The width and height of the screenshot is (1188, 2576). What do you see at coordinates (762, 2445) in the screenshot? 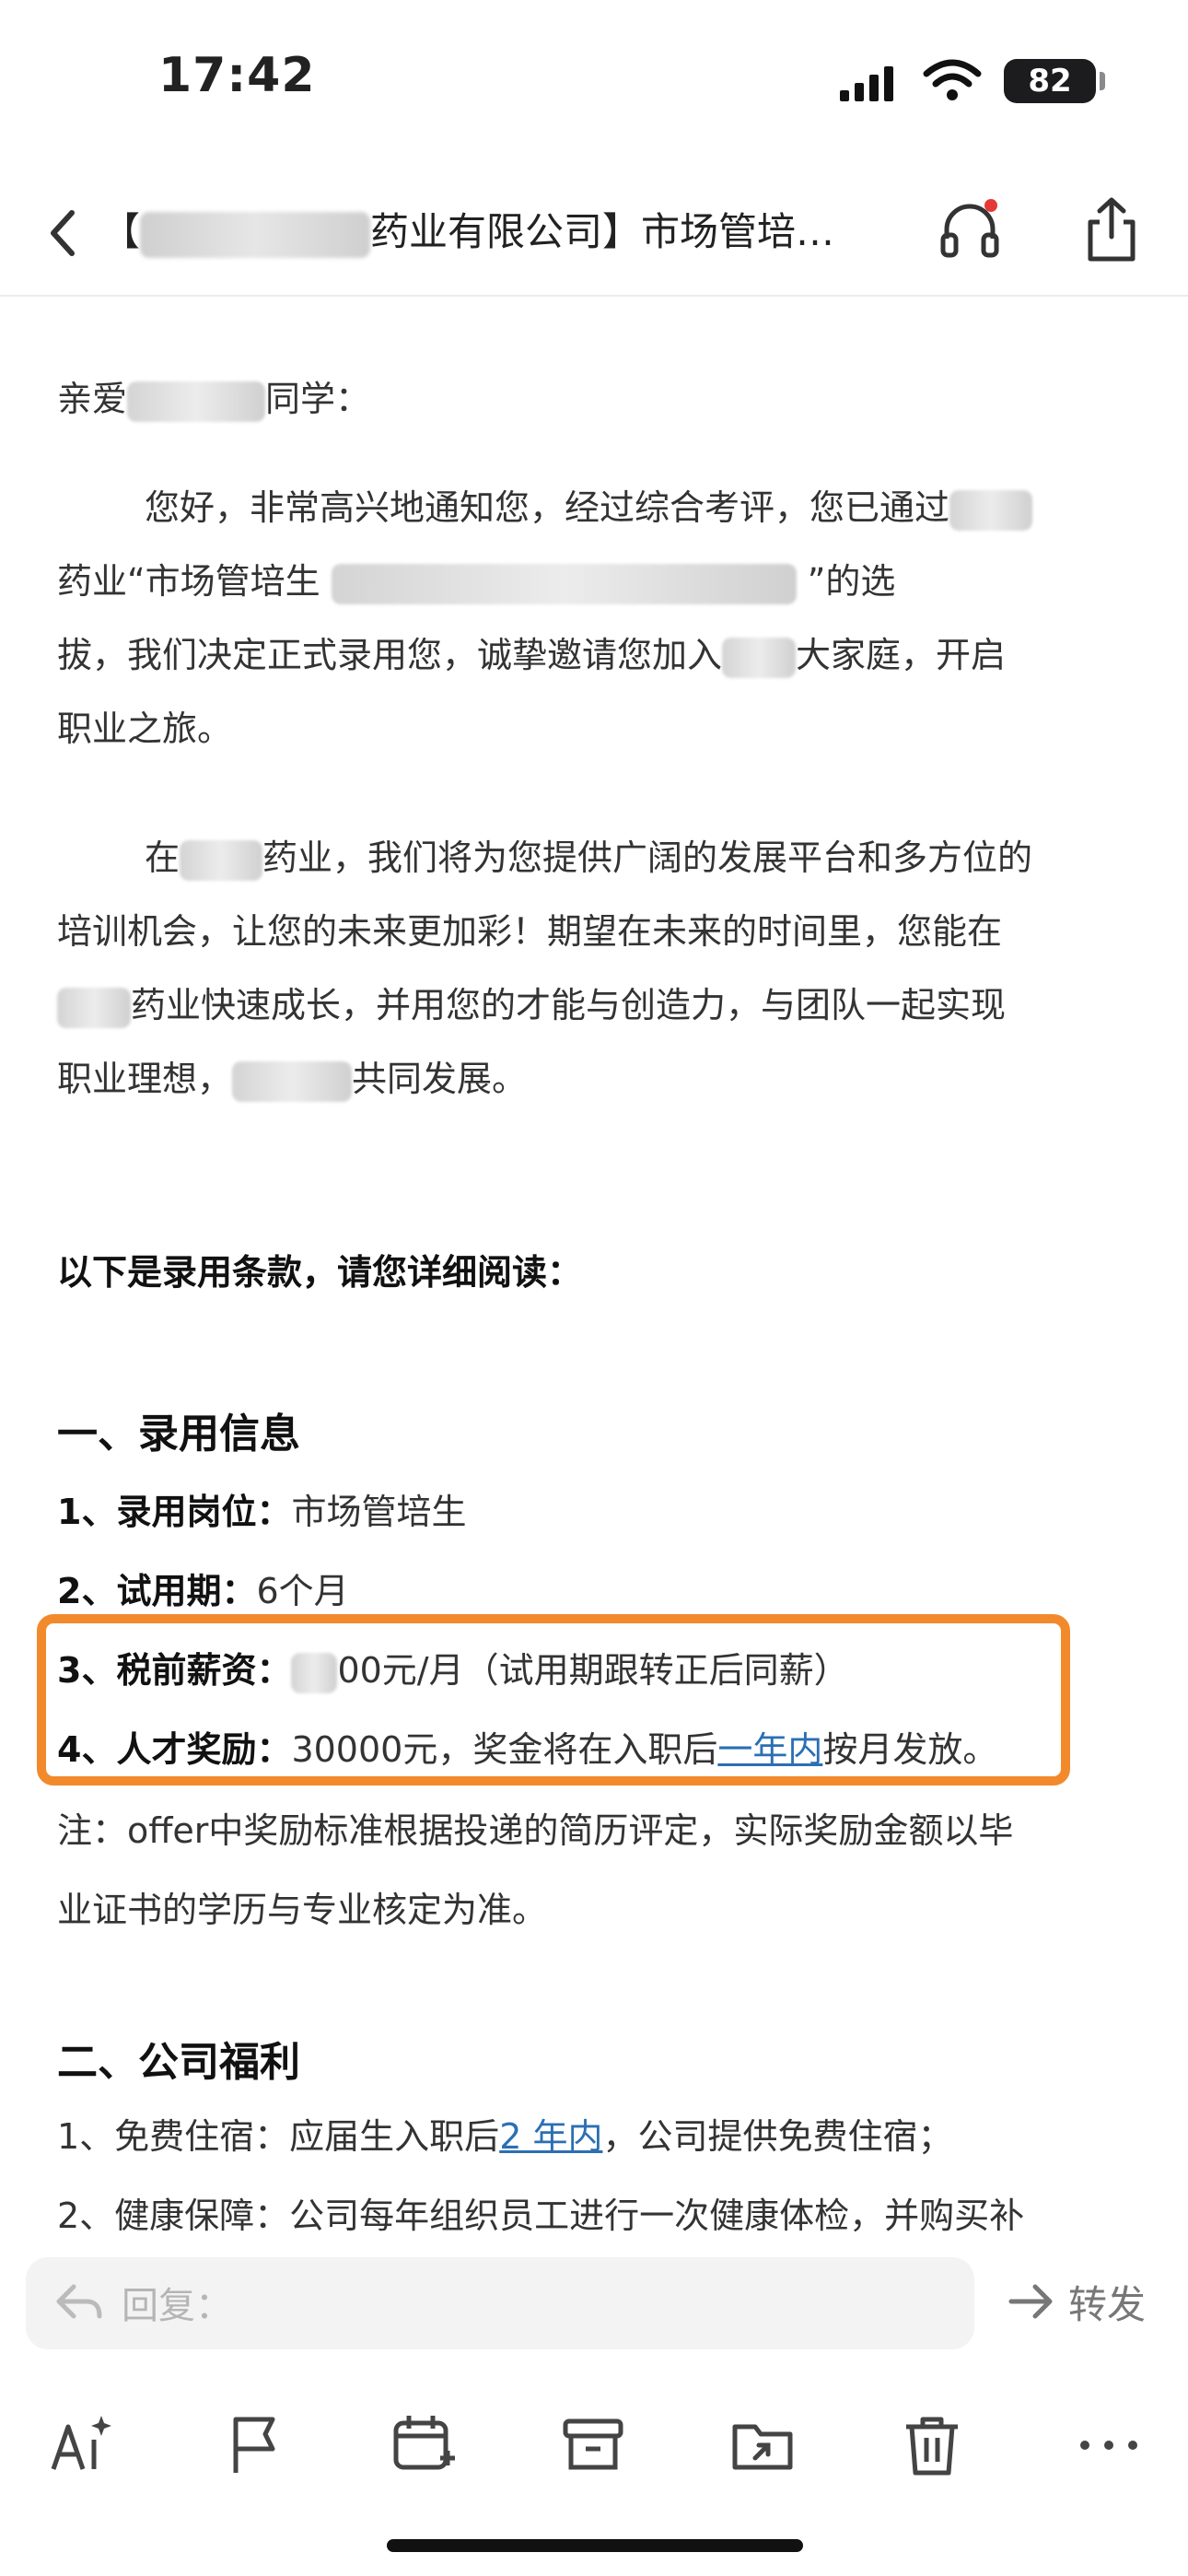
I see `move-folder-icon` at bounding box center [762, 2445].